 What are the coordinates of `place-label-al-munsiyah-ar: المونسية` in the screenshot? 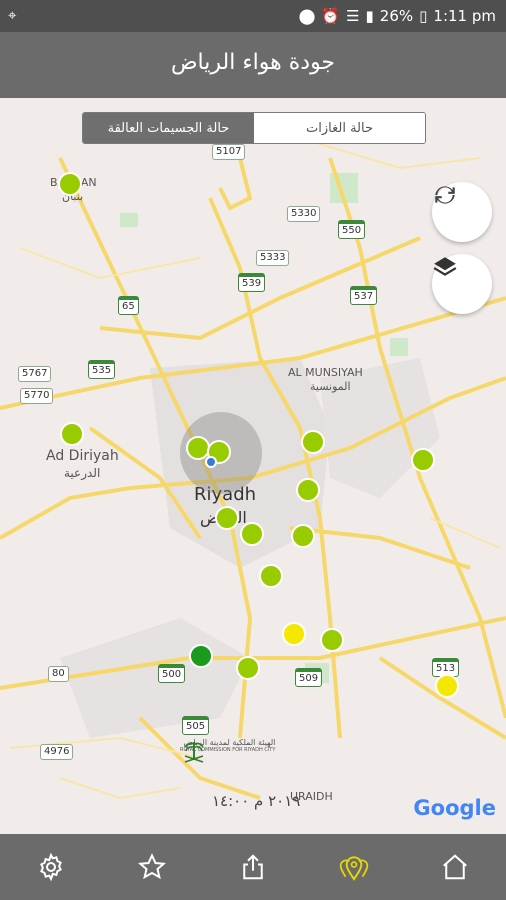 It's located at (330, 386).